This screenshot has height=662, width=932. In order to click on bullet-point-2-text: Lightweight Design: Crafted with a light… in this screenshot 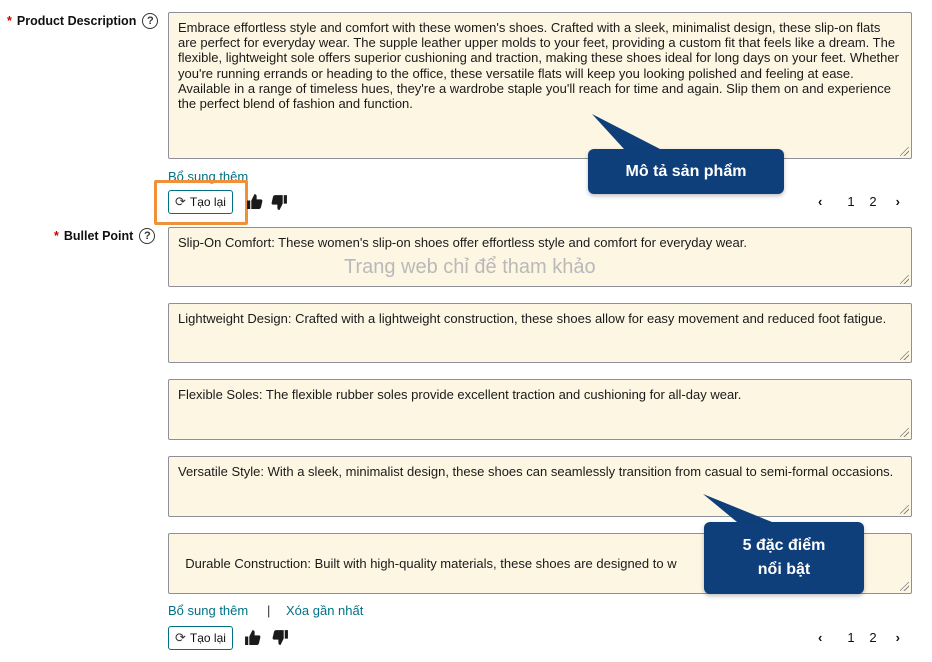, I will do `click(532, 318)`.